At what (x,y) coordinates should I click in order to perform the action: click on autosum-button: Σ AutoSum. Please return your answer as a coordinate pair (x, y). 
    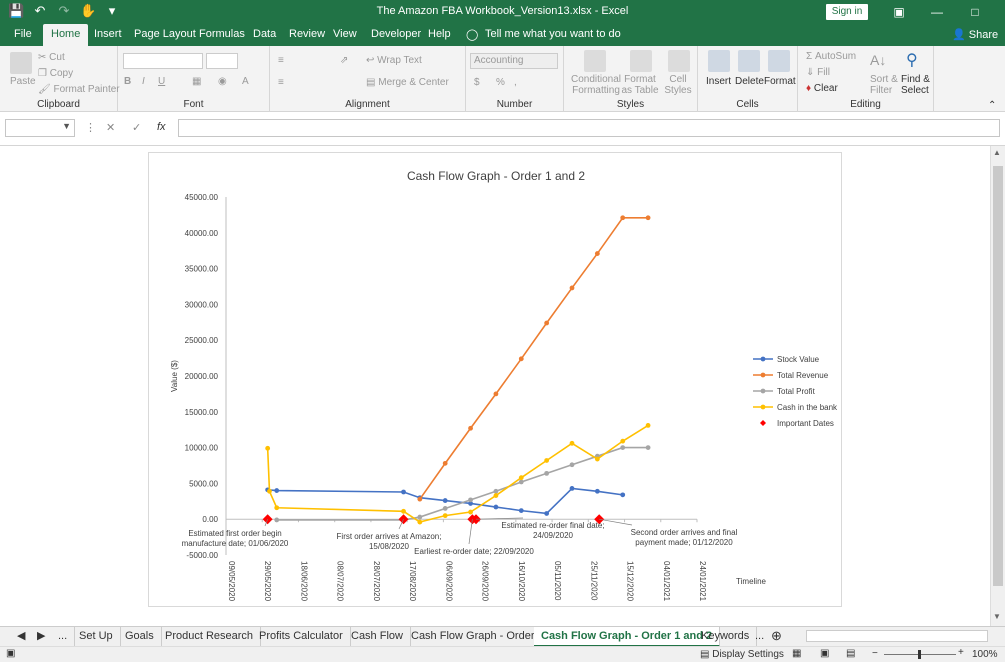
    Looking at the image, I should click on (831, 56).